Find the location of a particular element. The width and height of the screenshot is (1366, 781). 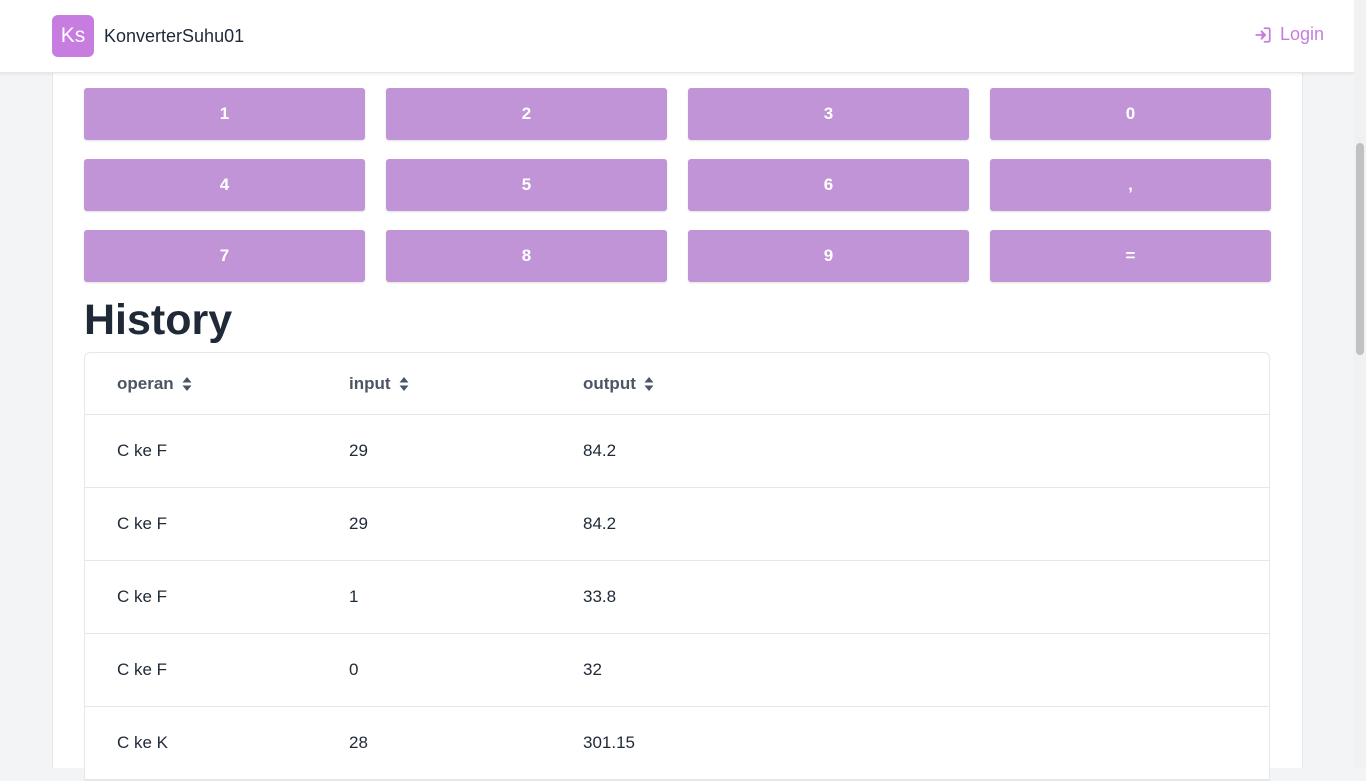

brand: Ks KonverterSuhu01 is located at coordinates (148, 36).